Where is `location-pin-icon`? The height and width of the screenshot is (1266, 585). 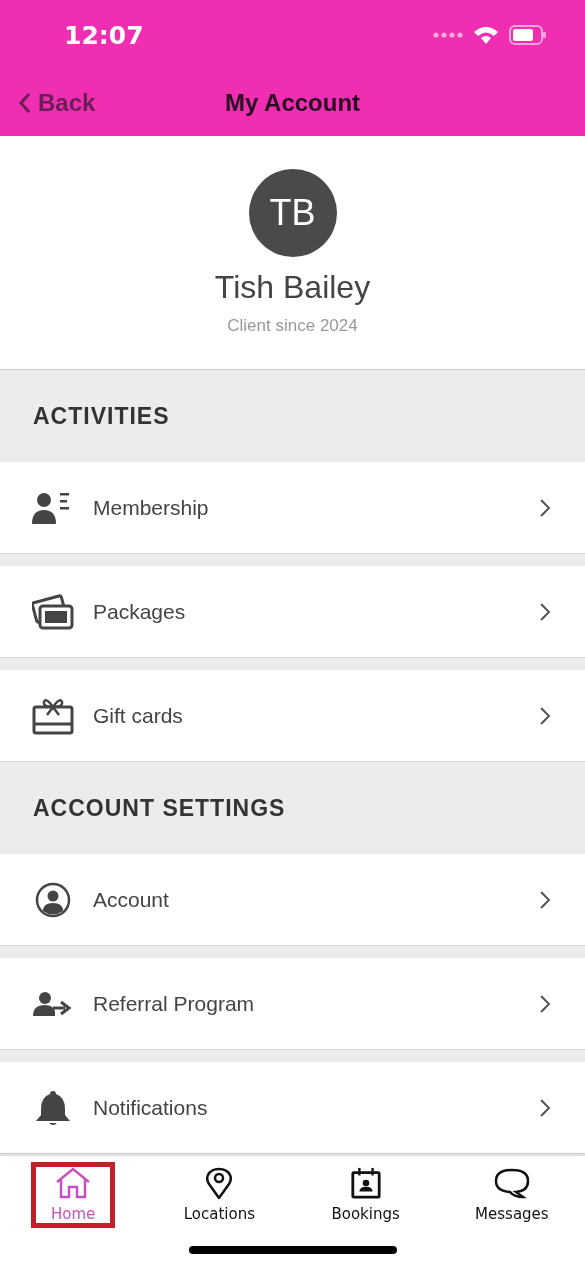
location-pin-icon is located at coordinates (219, 1183).